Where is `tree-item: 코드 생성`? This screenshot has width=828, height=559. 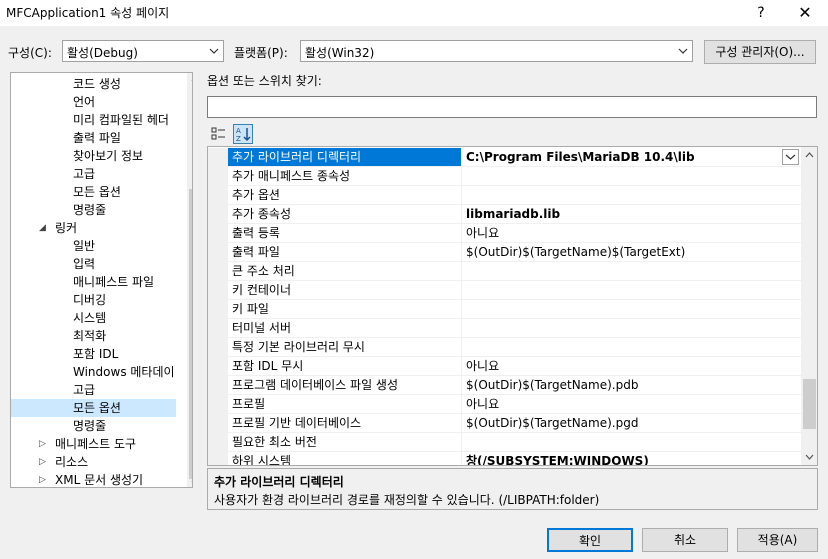 tree-item: 코드 생성 is located at coordinates (93, 84).